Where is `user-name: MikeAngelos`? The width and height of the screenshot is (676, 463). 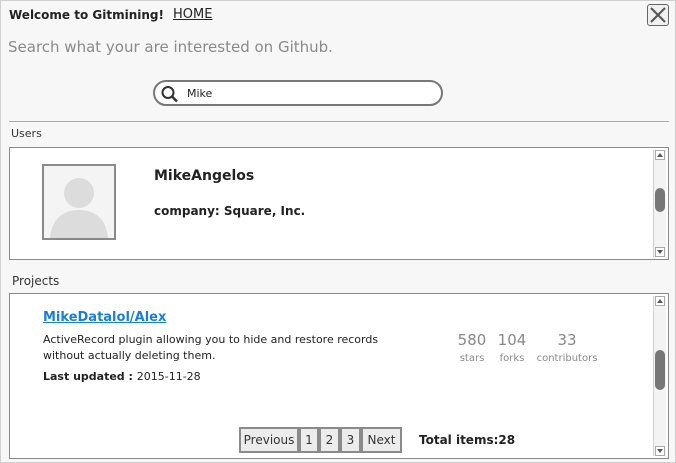
user-name: MikeAngelos is located at coordinates (204, 176).